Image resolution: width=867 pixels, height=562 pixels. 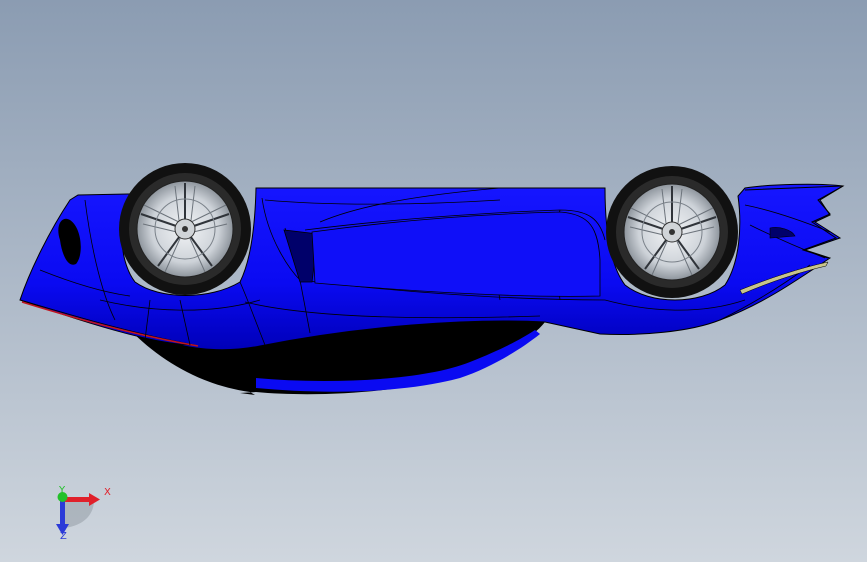 What do you see at coordinates (80, 513) in the screenshot?
I see `reference-triad: X Y Z` at bounding box center [80, 513].